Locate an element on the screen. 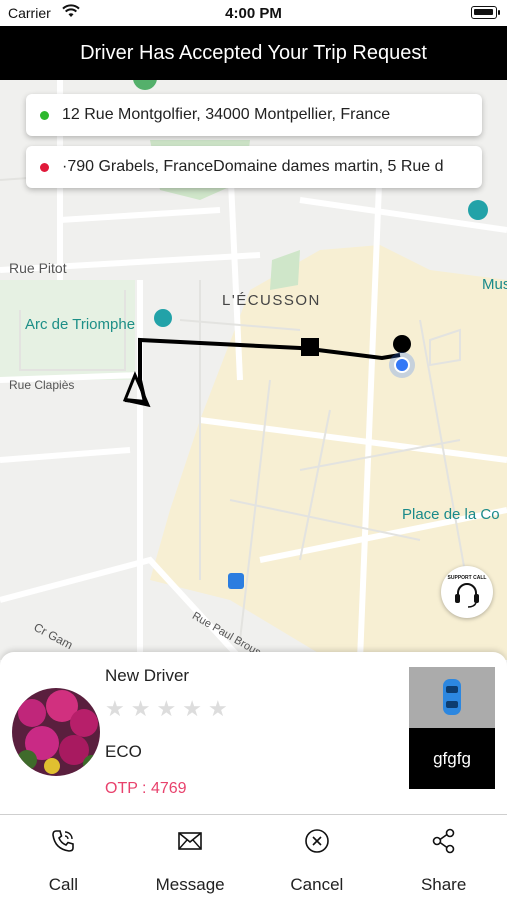  envelope-icon is located at coordinates (190, 841).